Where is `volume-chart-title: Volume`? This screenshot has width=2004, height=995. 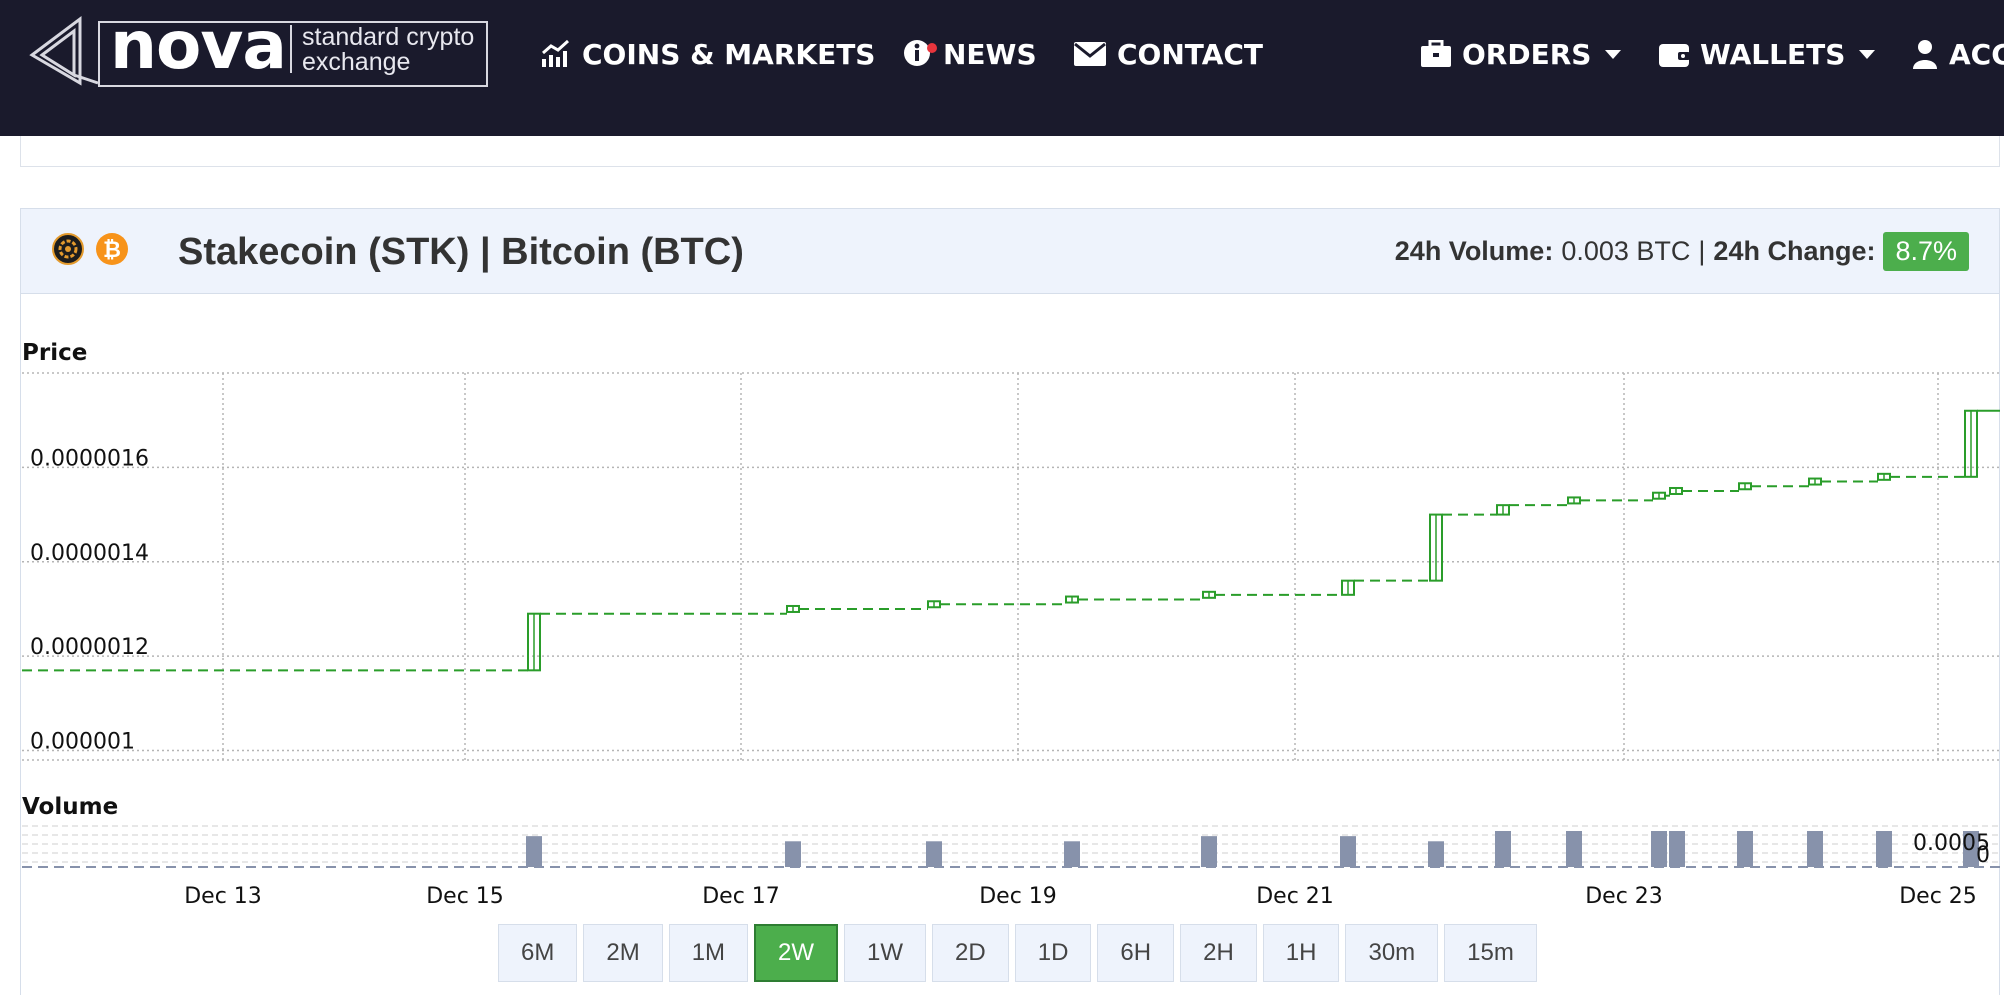 volume-chart-title: Volume is located at coordinates (70, 807).